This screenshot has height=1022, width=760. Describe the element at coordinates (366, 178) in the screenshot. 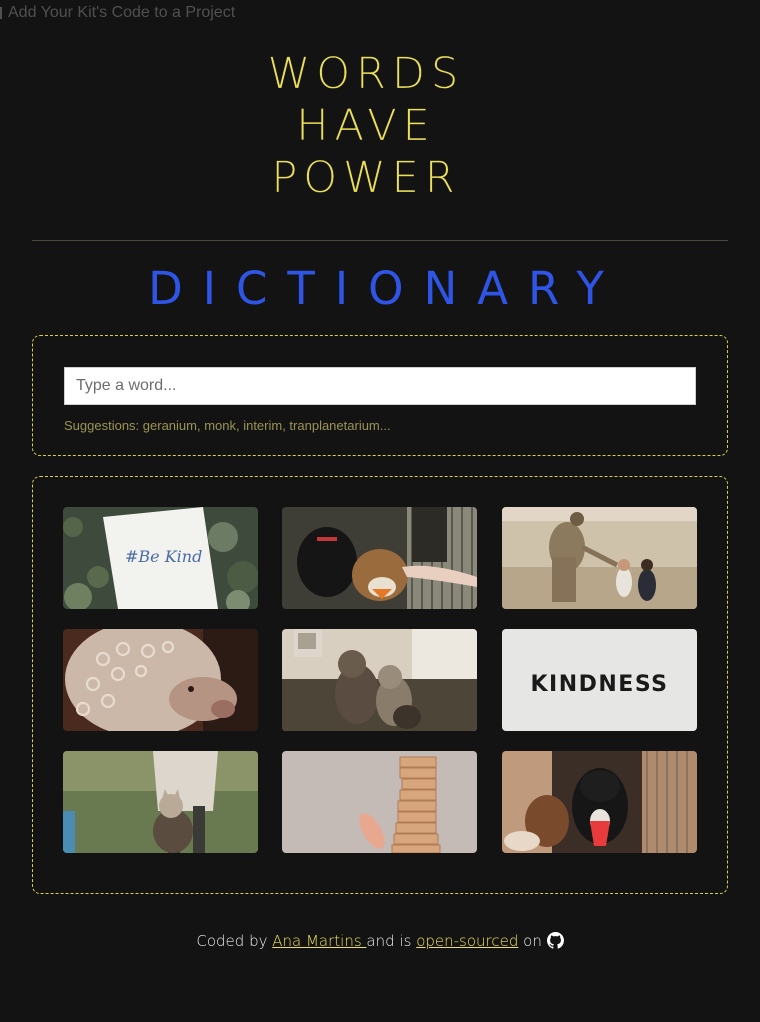

I see `logo-line-3: POWER` at that location.